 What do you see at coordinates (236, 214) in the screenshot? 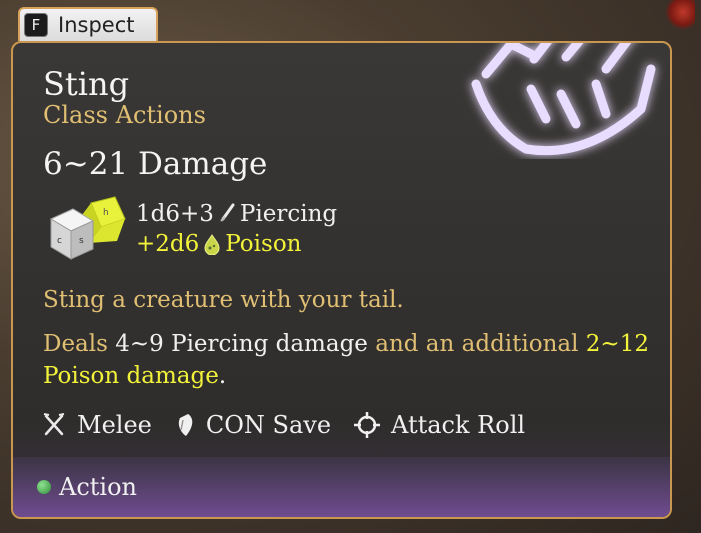
I see `roll-line-piercing: 1d6+3 Piercing` at bounding box center [236, 214].